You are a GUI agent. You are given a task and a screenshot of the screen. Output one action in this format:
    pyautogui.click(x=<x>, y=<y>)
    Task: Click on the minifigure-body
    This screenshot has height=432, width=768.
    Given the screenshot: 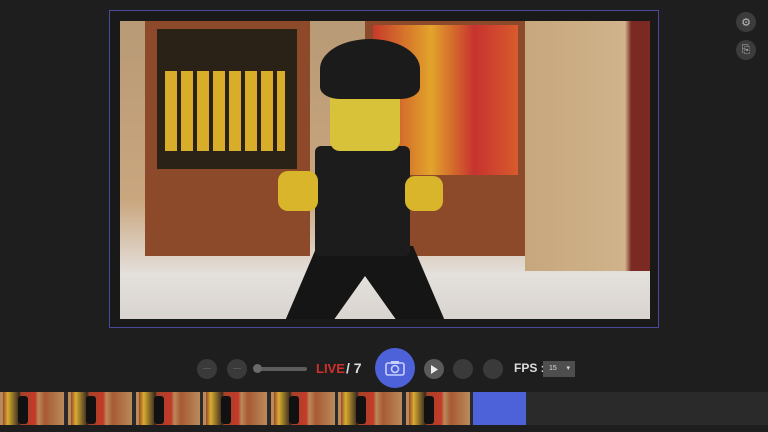 What is the action you would take?
    pyautogui.click(x=362, y=201)
    